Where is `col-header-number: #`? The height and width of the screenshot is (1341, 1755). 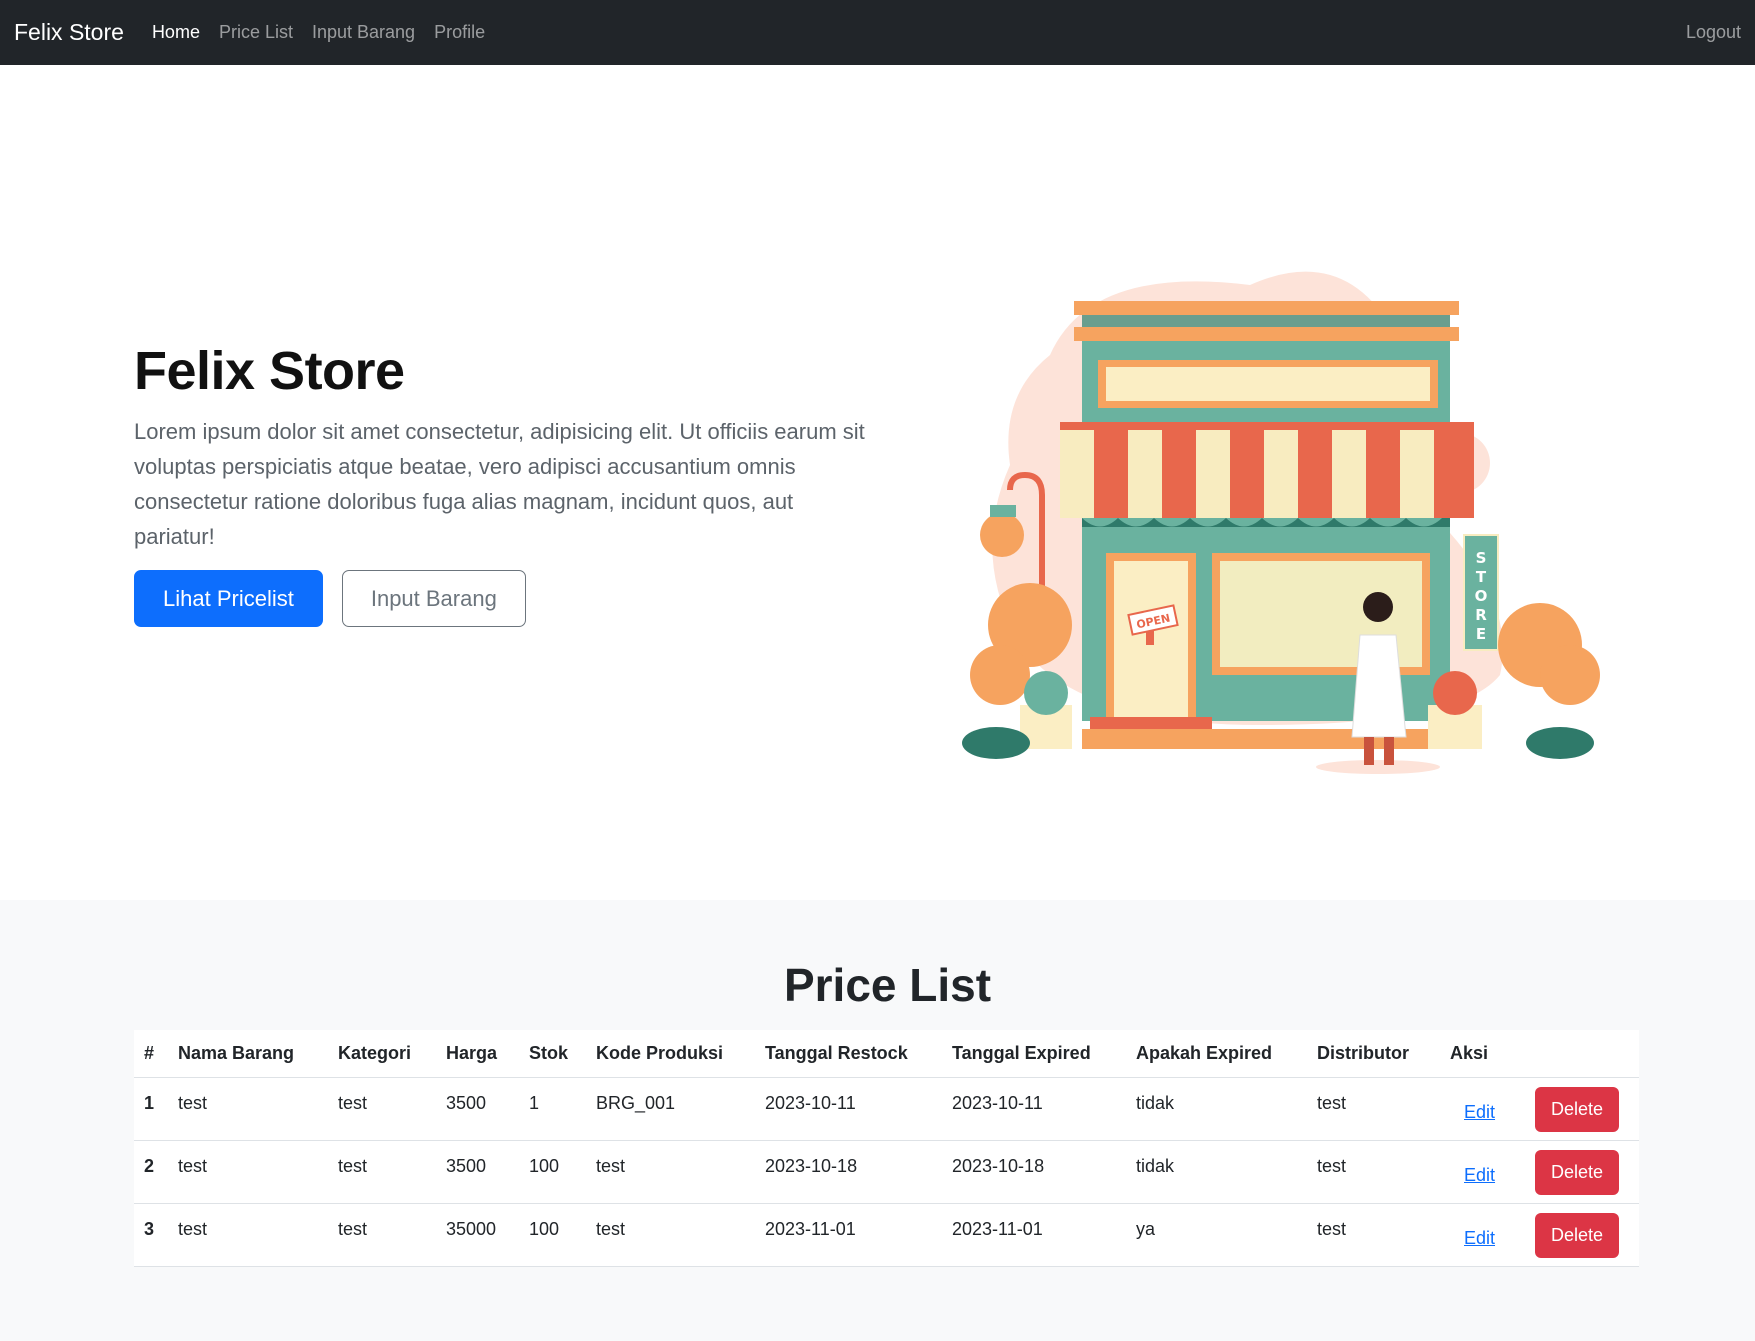 col-header-number: # is located at coordinates (151, 1054).